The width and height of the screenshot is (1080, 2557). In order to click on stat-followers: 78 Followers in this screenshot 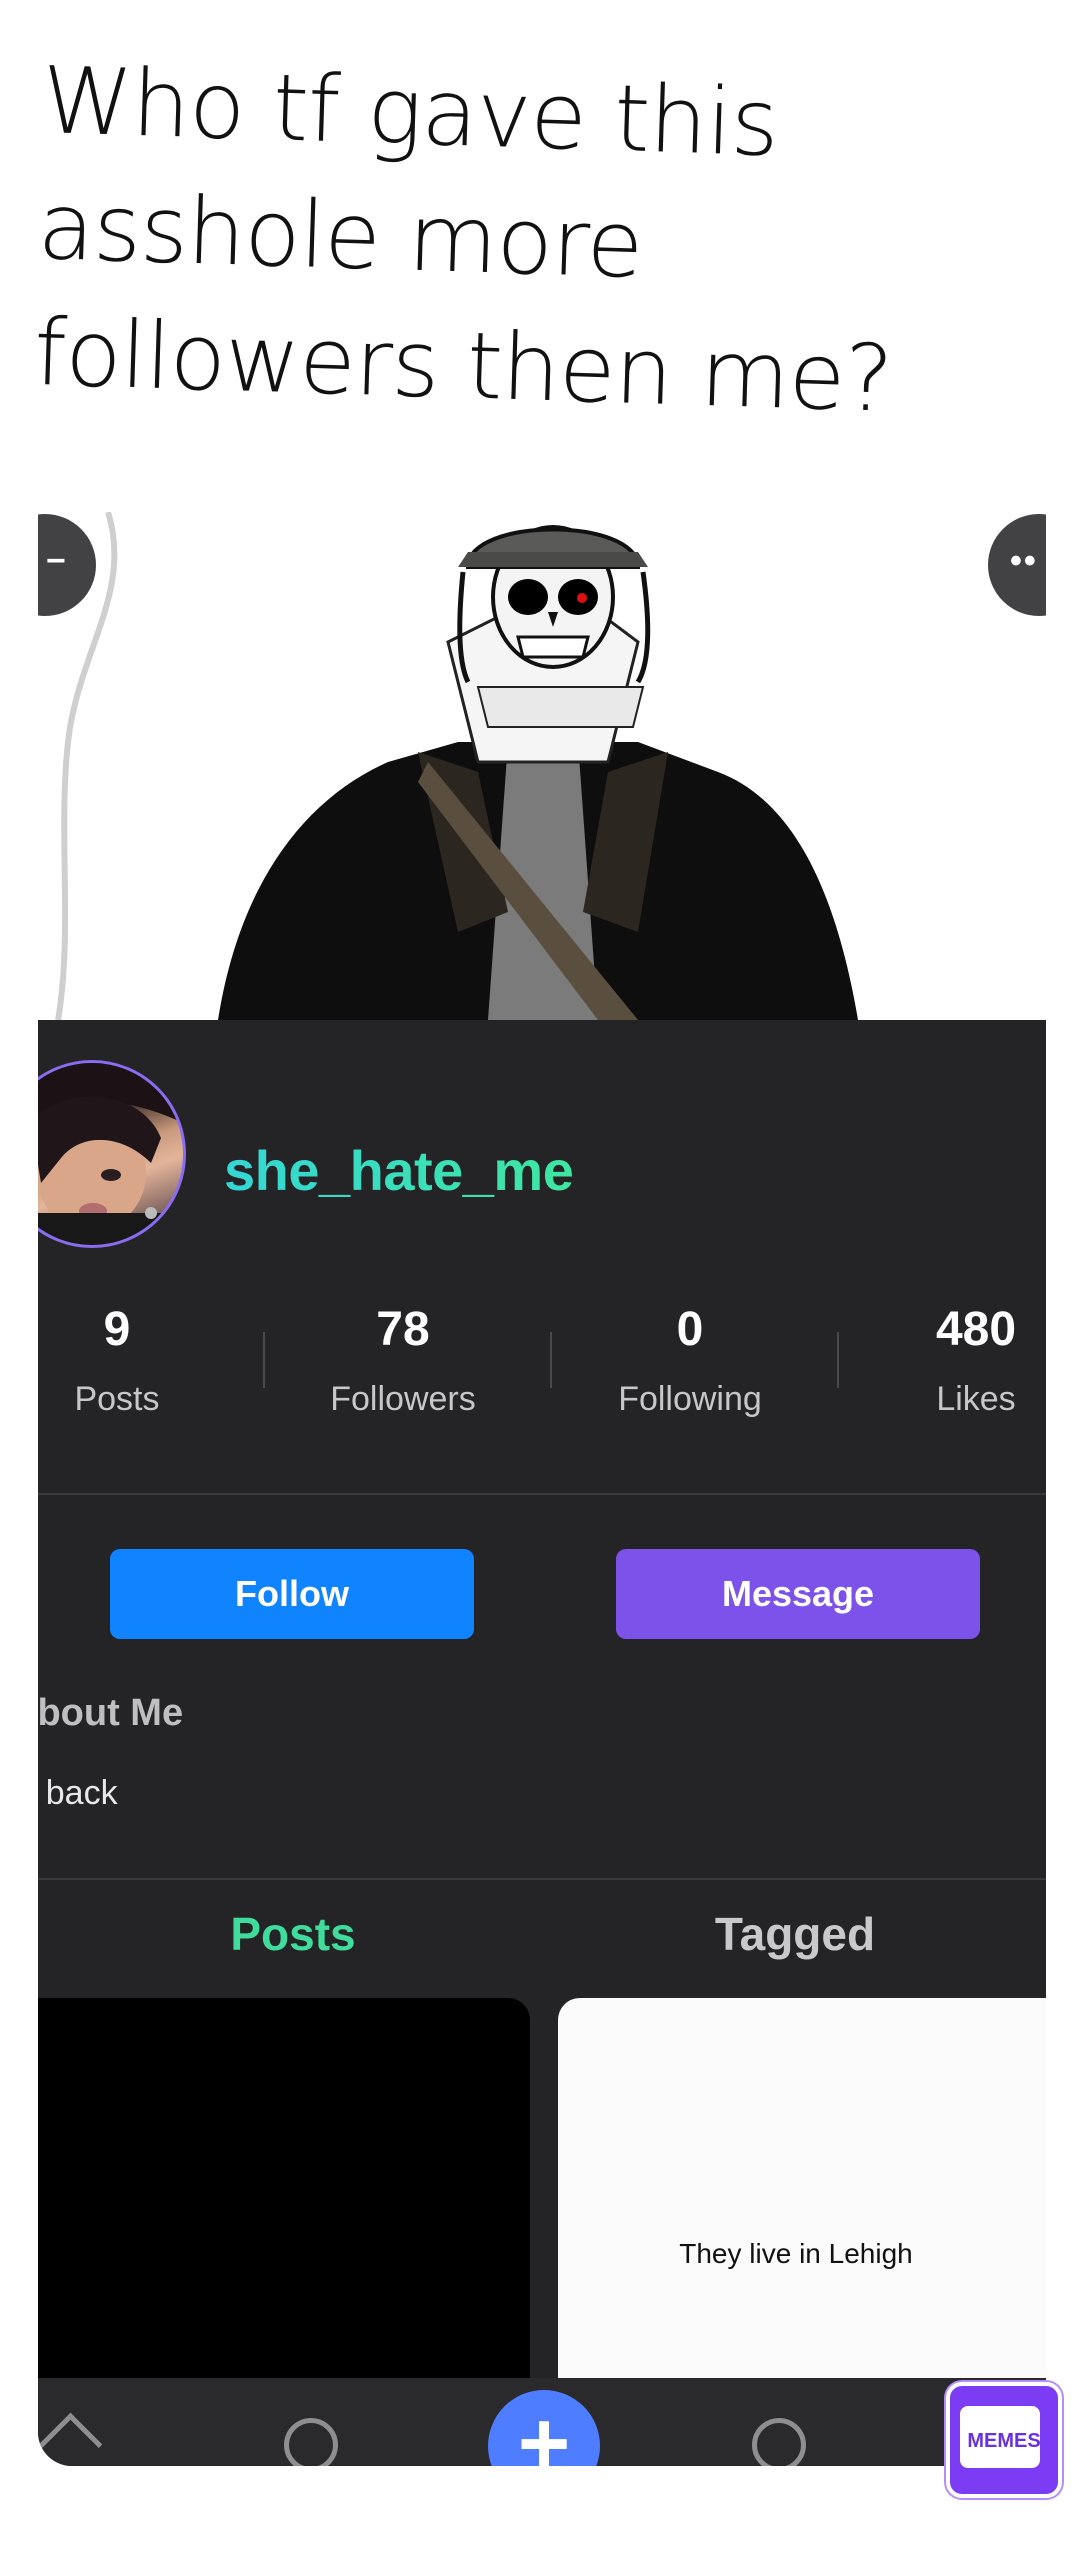, I will do `click(403, 1360)`.